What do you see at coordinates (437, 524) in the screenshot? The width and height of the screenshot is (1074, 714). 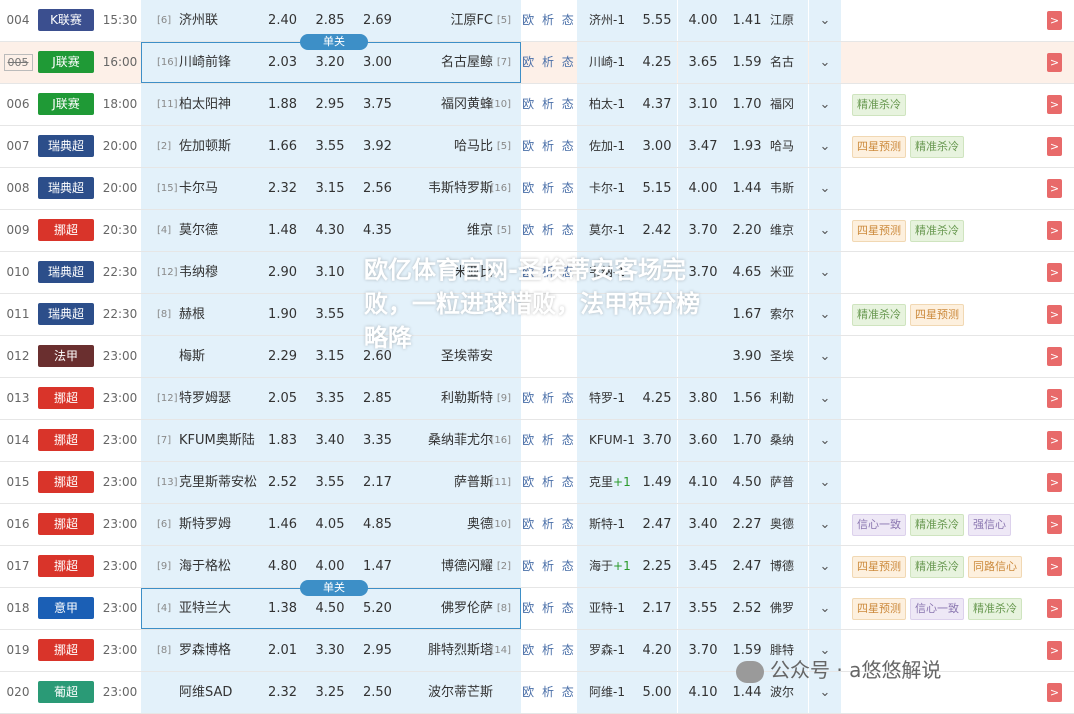 I see `away-team-cell: 4.85 奥德 [10]` at bounding box center [437, 524].